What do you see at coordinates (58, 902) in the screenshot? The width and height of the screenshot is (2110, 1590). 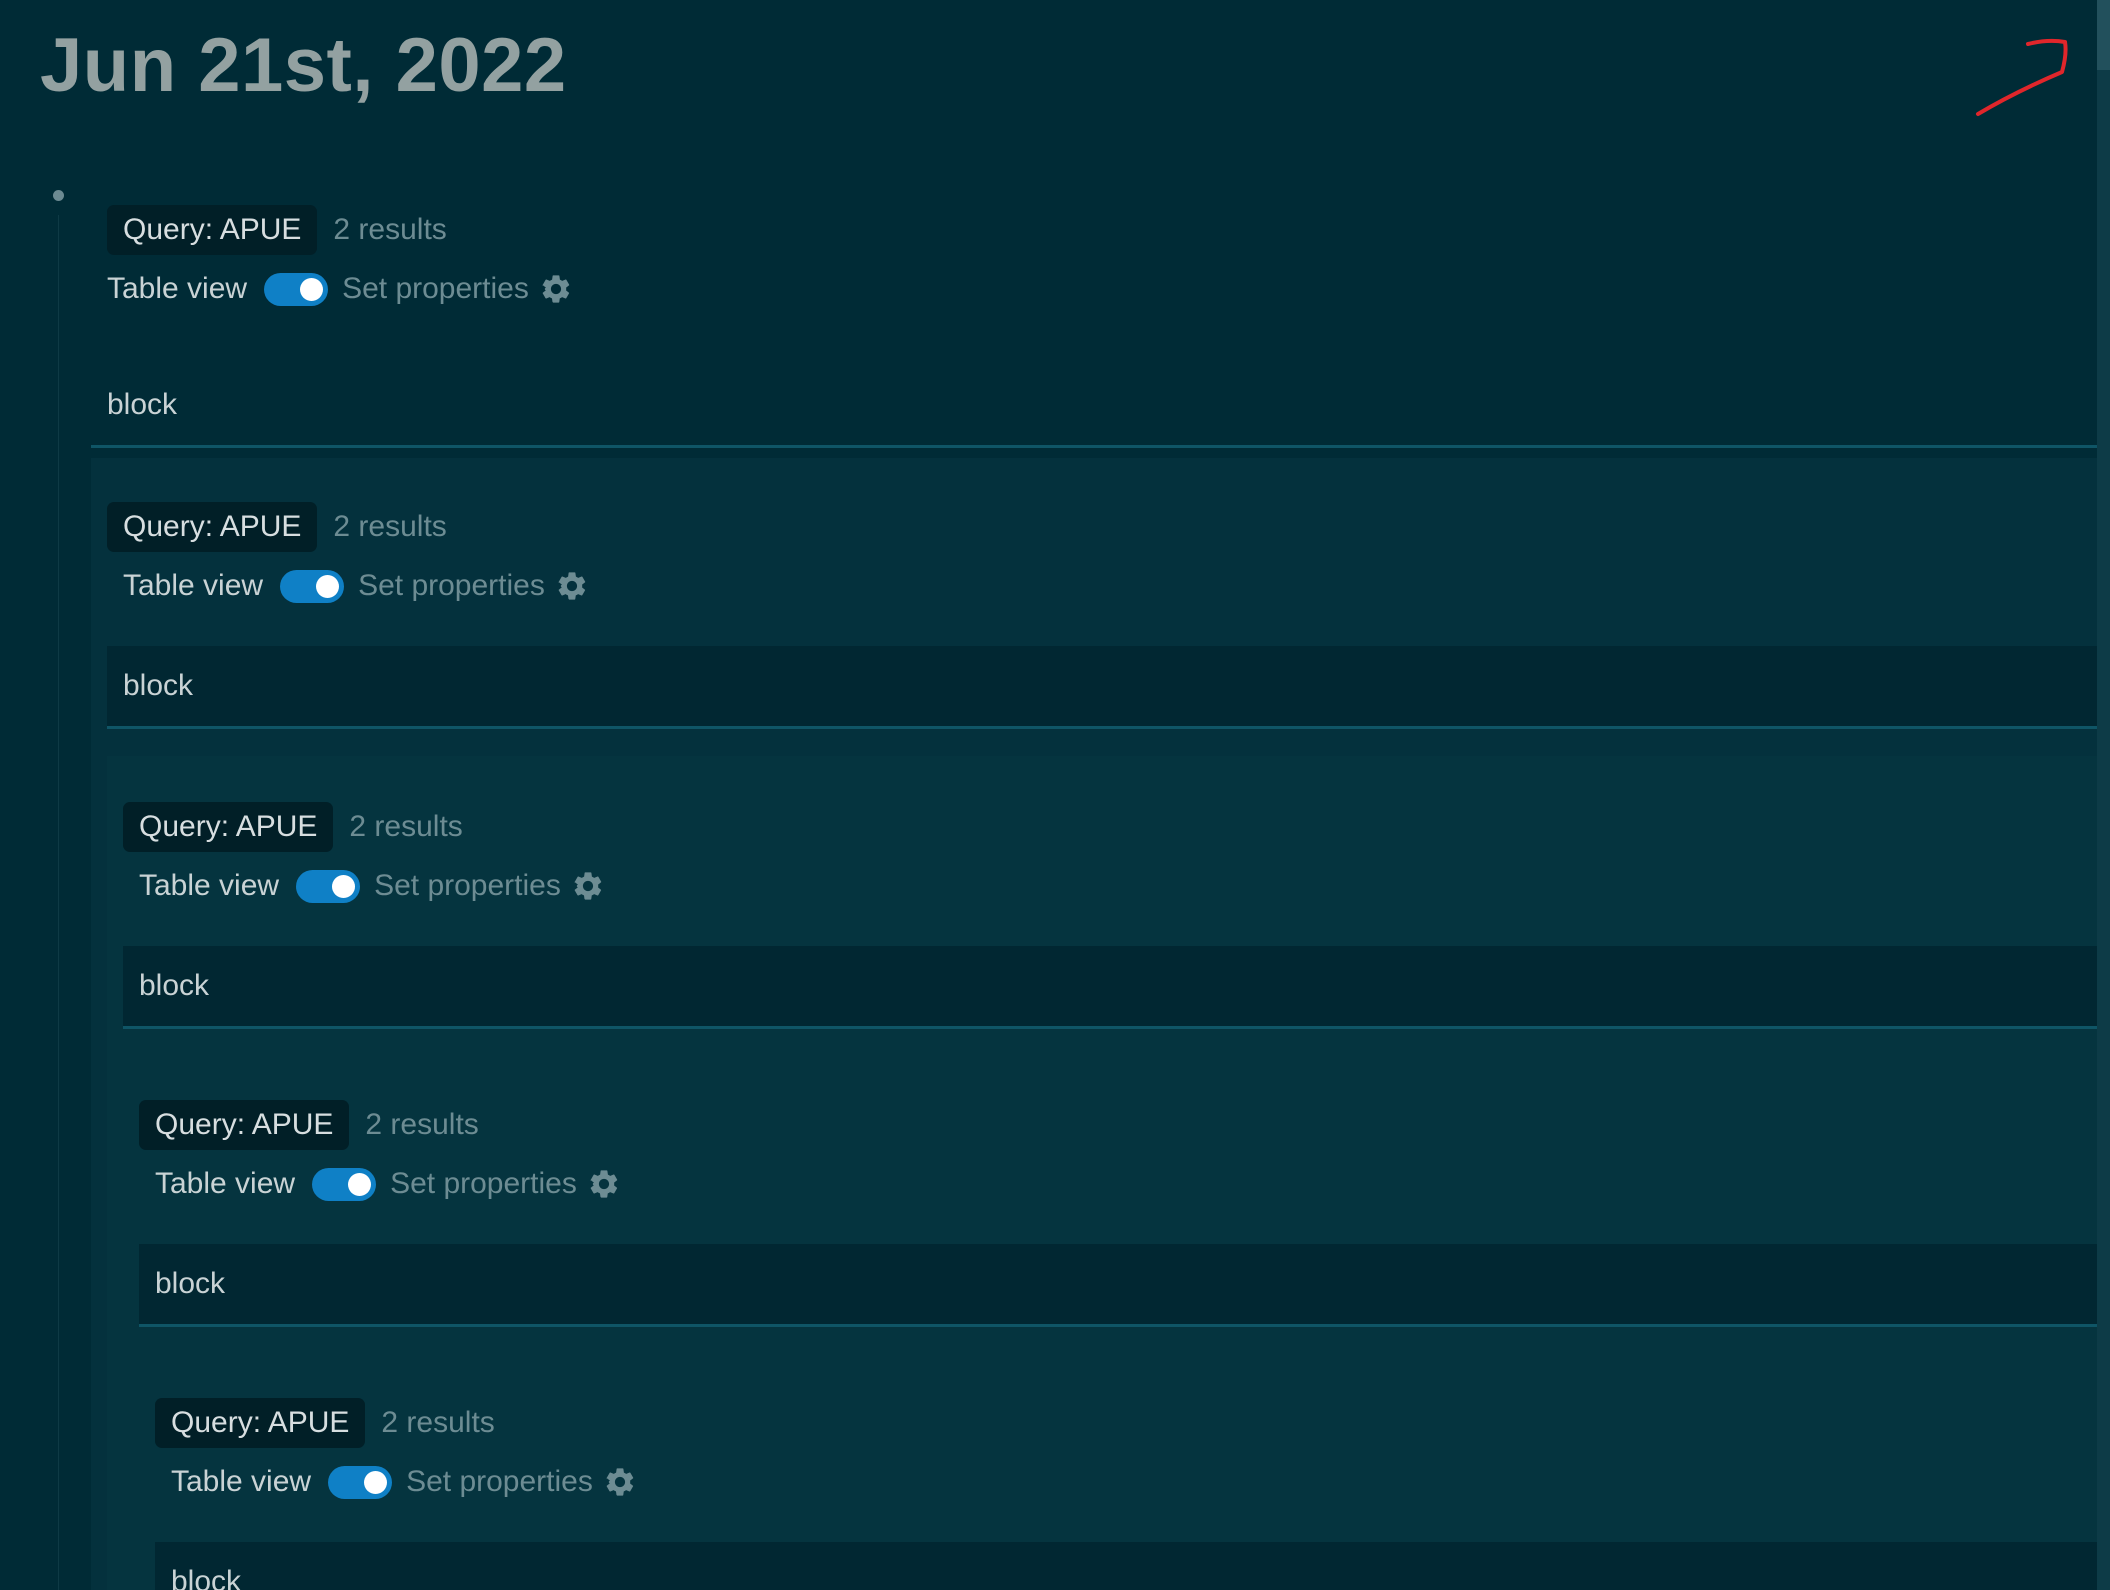 I see `block-thread-line` at bounding box center [58, 902].